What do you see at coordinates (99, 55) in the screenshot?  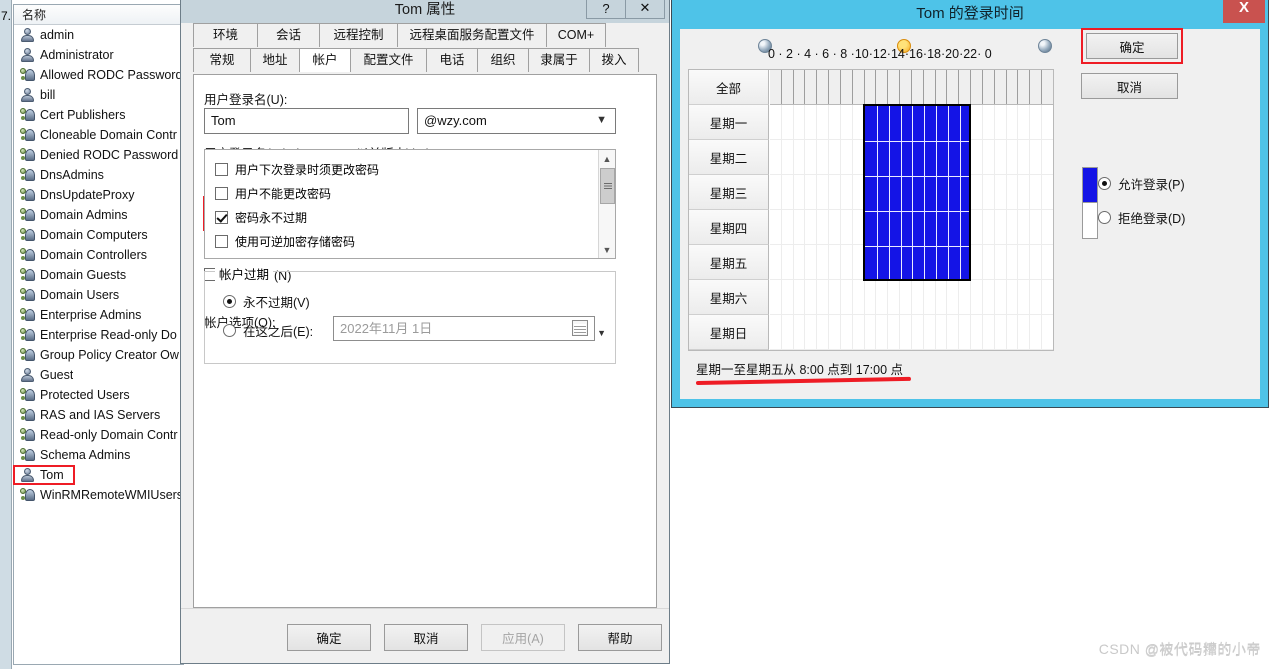 I see `list-item: Administrator` at bounding box center [99, 55].